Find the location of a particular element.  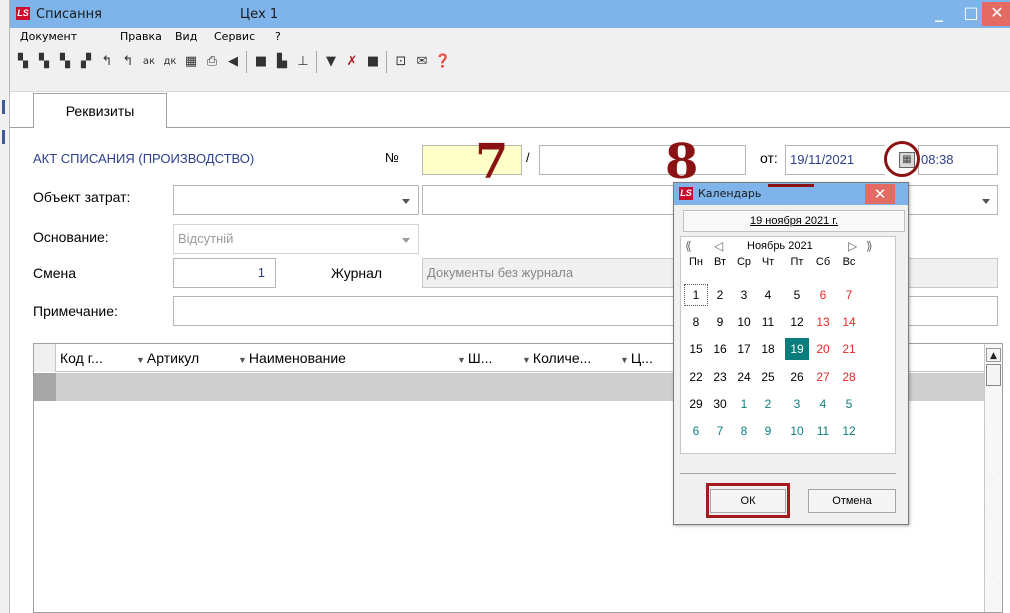

mail-icon: ✉ is located at coordinates (422, 62).